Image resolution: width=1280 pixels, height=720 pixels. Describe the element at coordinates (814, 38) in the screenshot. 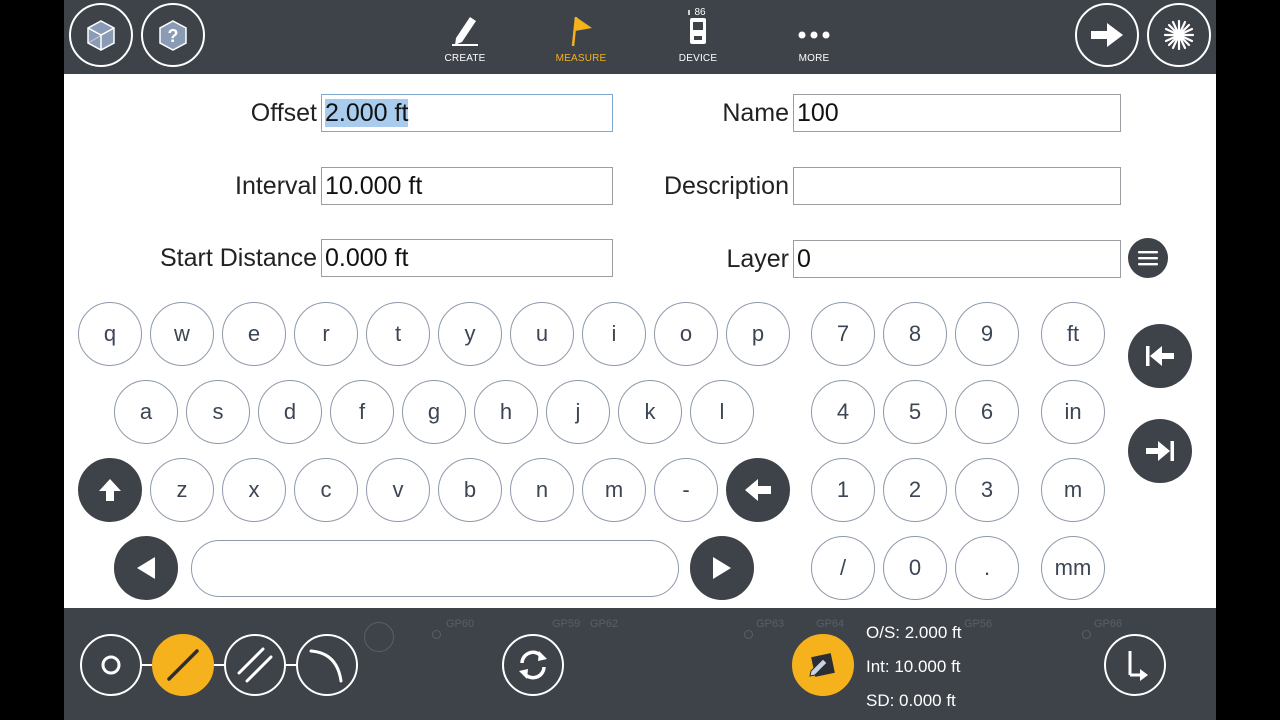

I see `nav-more: MORE` at that location.